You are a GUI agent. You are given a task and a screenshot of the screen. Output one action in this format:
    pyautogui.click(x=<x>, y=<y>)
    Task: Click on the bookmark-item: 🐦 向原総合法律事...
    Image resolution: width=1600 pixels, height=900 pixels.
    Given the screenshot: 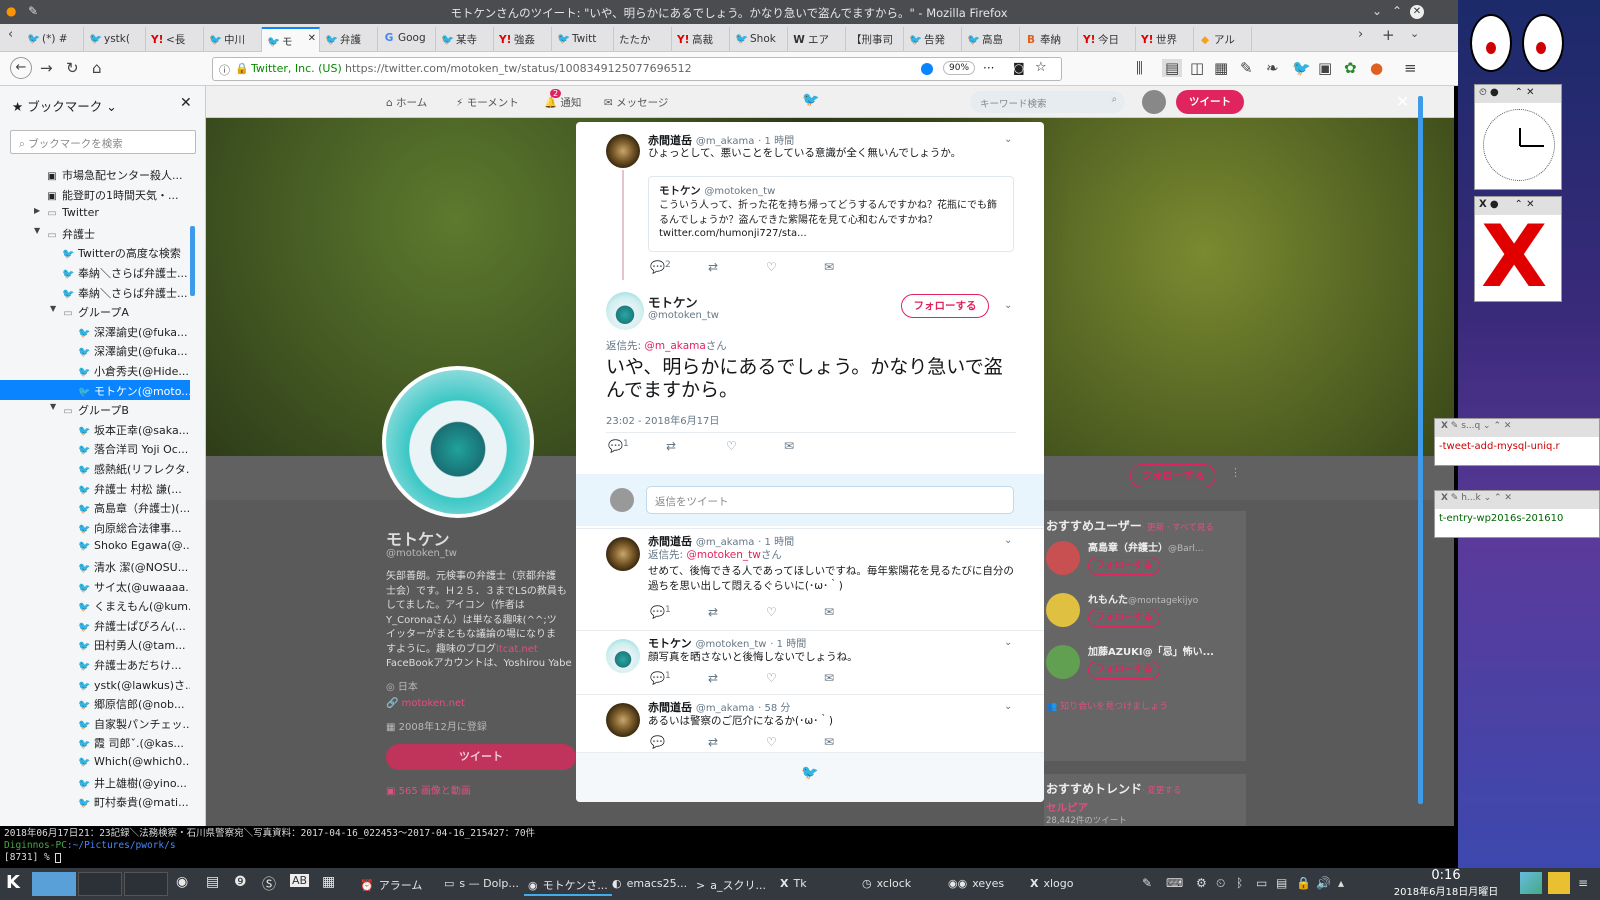 What is the action you would take?
    pyautogui.click(x=95, y=527)
    